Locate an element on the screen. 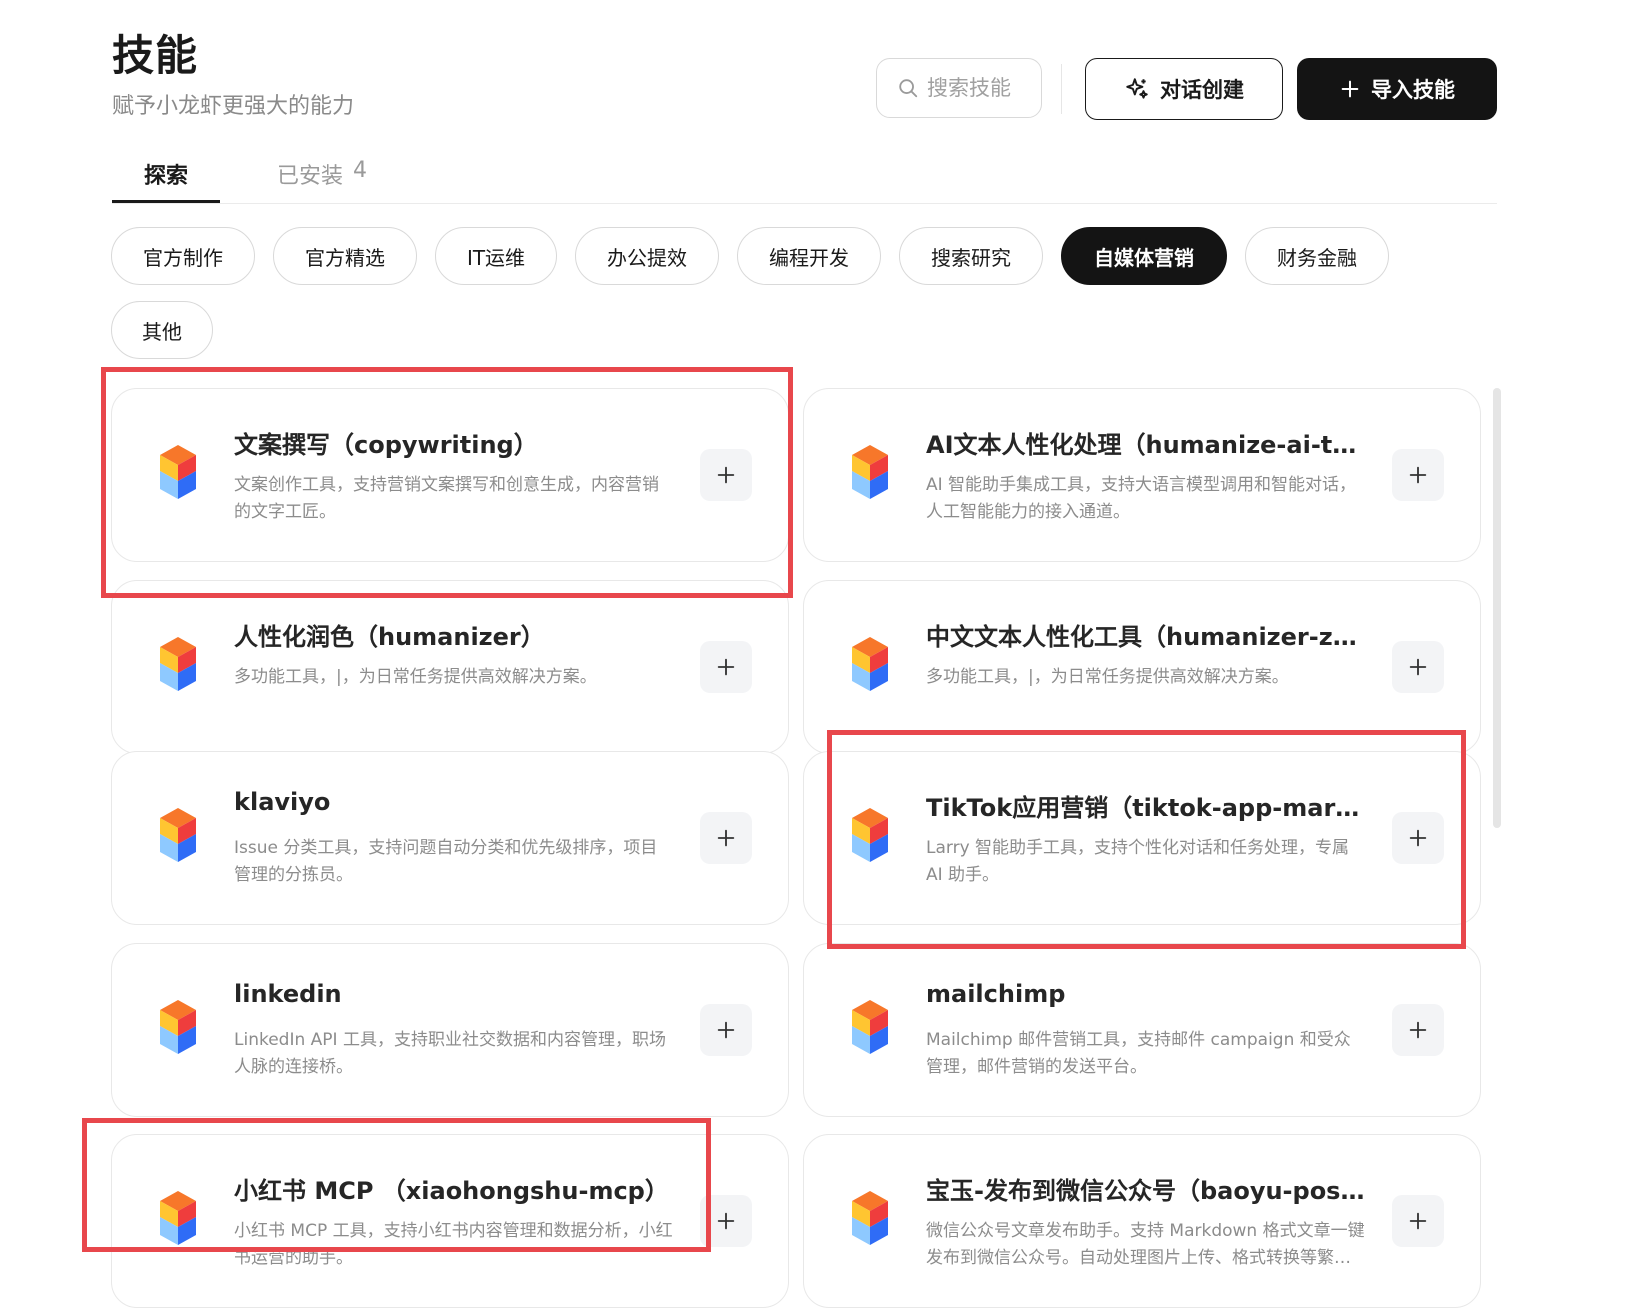 The height and width of the screenshot is (1308, 1635). category-chip: 其他 is located at coordinates (162, 330).